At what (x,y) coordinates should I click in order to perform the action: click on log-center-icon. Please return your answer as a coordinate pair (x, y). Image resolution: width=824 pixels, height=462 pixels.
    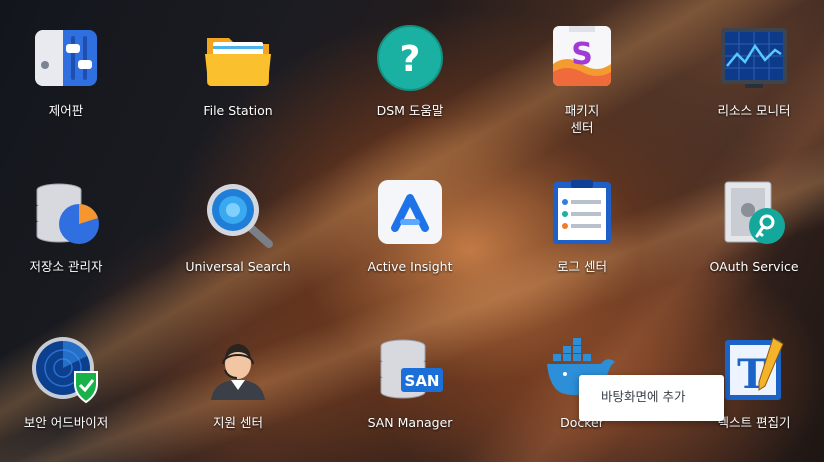
    Looking at the image, I should click on (582, 215).